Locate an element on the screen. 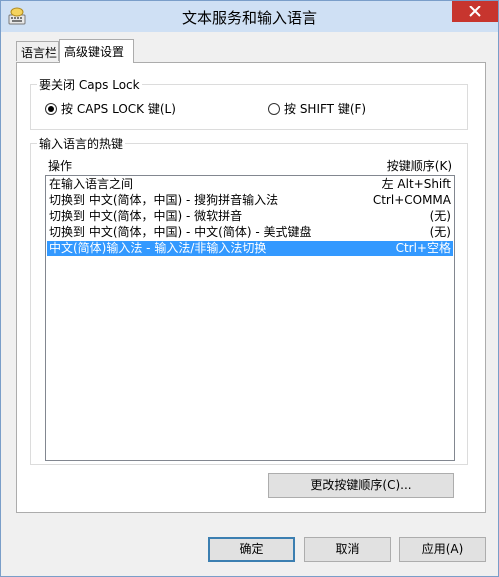 This screenshot has height=577, width=499. tab-advanced-key-settings: 高级键设置 is located at coordinates (96, 51).